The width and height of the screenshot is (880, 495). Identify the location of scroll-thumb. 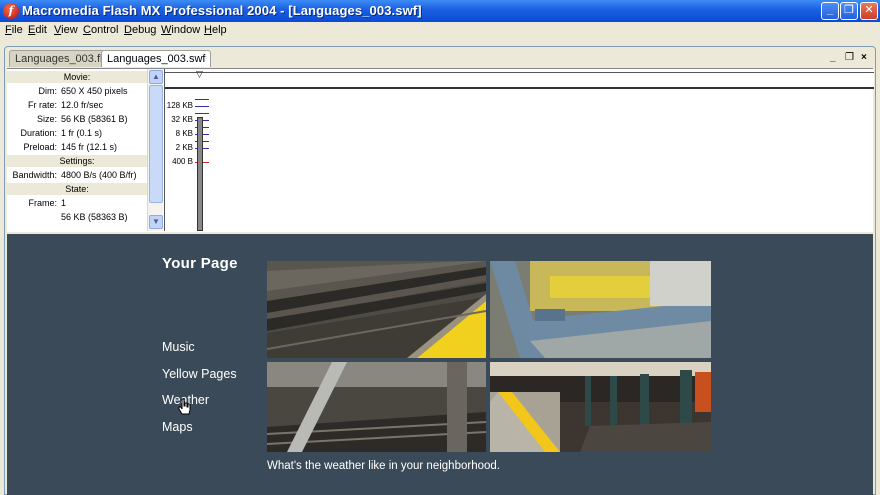
(156, 144).